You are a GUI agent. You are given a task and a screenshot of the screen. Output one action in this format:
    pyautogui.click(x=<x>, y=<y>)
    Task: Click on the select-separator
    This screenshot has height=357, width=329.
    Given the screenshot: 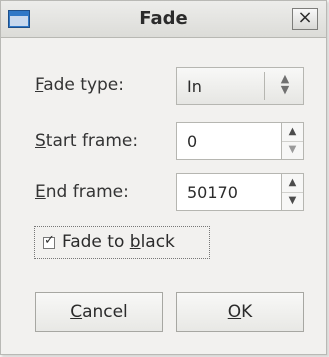 What is the action you would take?
    pyautogui.click(x=264, y=86)
    